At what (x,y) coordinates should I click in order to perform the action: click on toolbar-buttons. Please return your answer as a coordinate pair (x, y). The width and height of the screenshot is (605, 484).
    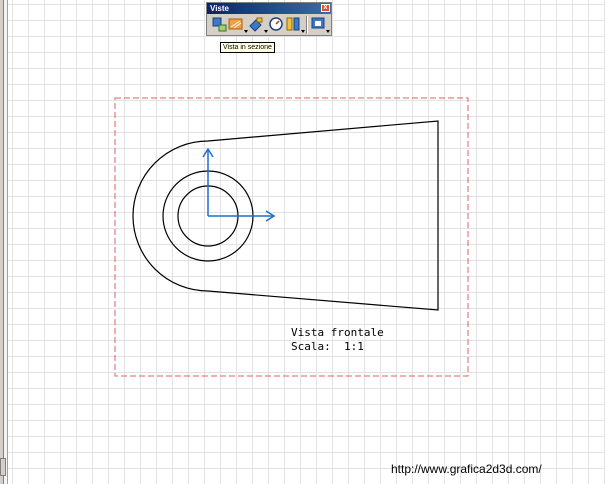
    Looking at the image, I should click on (269, 24).